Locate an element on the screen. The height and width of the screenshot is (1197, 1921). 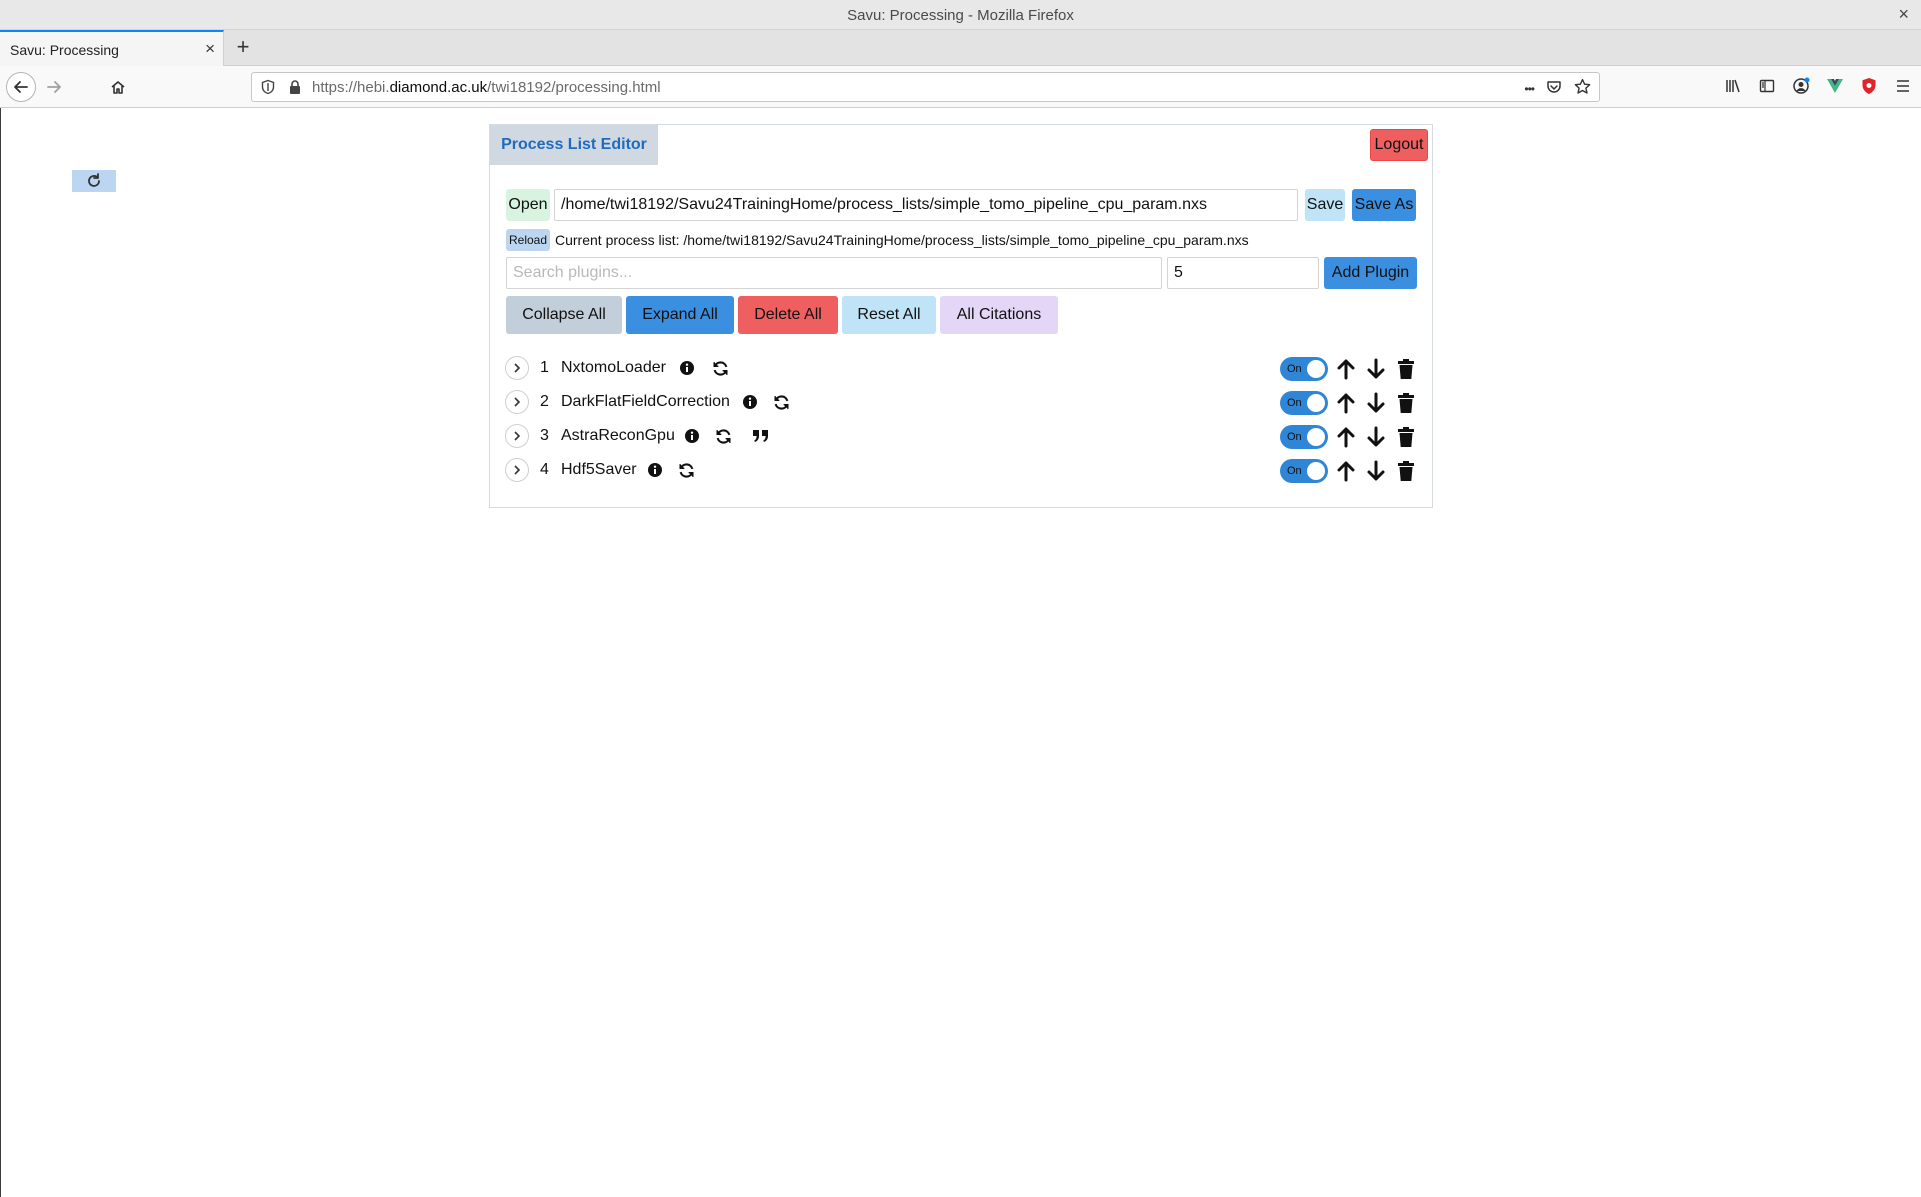
reset-all-button: Reset All is located at coordinates (889, 315).